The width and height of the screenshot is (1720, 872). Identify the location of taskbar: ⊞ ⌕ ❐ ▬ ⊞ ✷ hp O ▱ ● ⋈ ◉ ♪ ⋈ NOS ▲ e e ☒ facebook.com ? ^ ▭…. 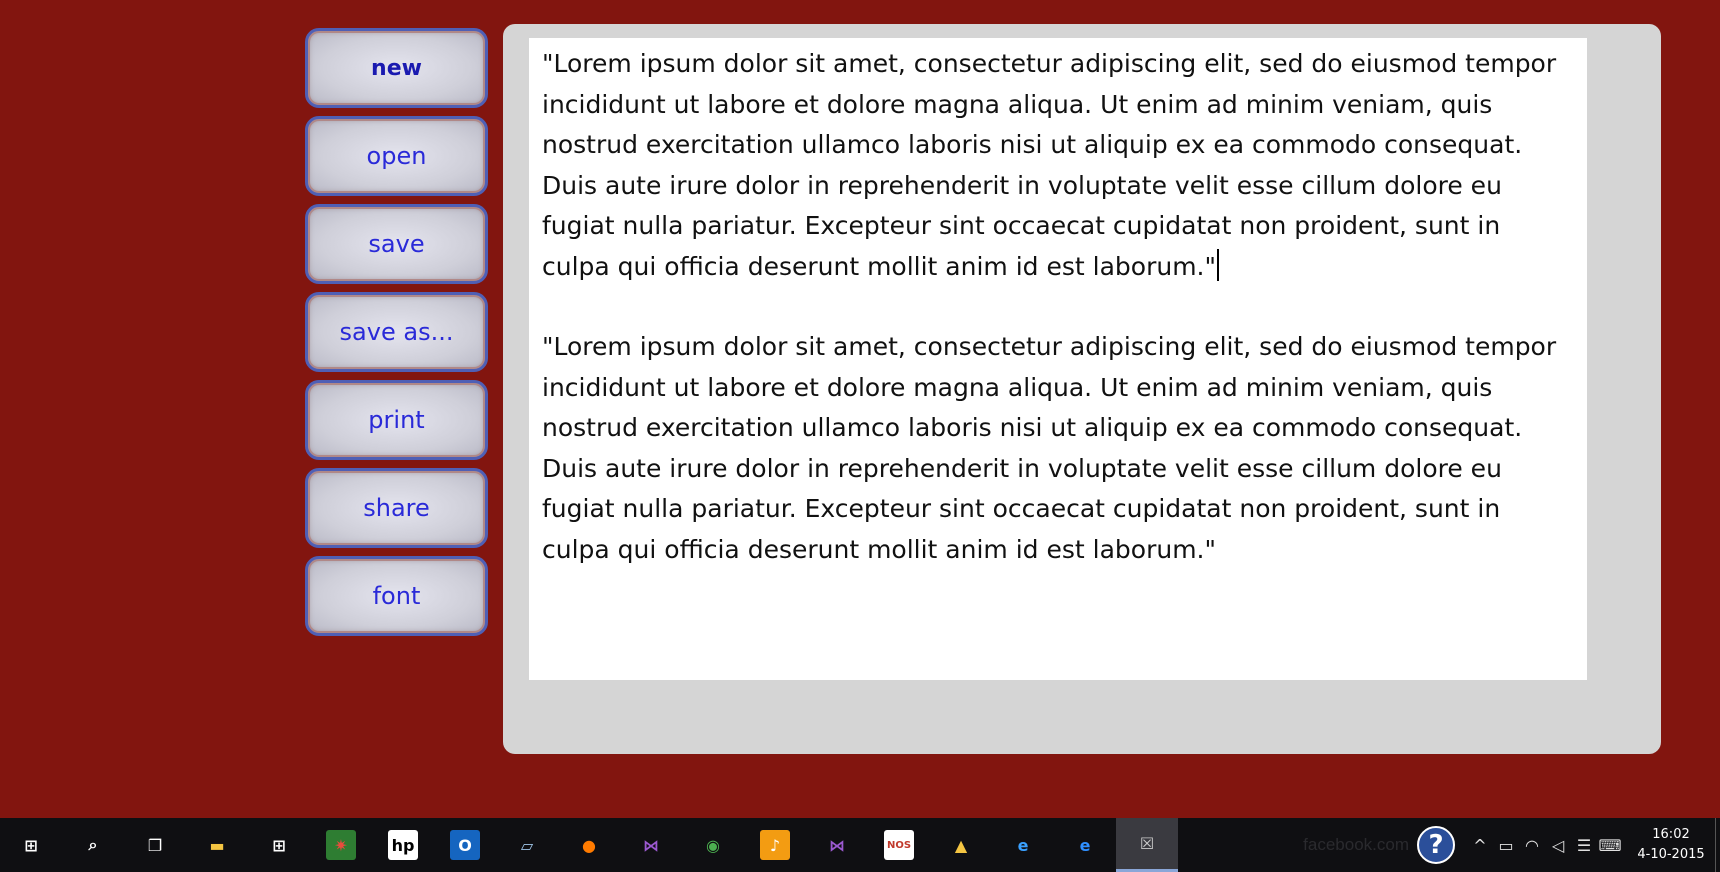
(860, 845).